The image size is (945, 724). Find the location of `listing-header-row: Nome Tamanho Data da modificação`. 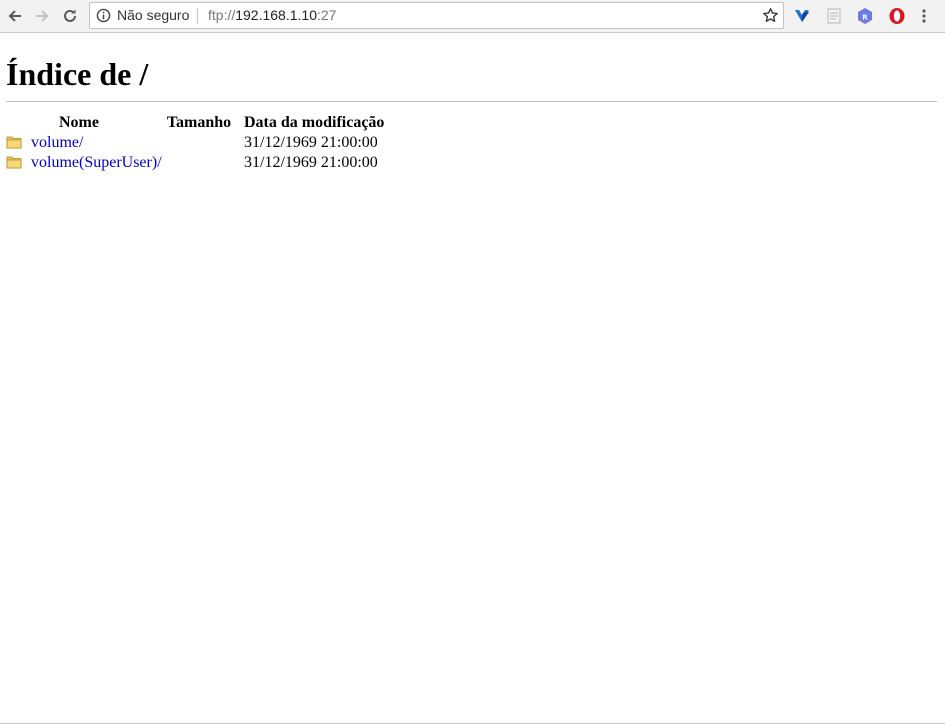

listing-header-row: Nome Tamanho Data da modificação is located at coordinates (198, 123).